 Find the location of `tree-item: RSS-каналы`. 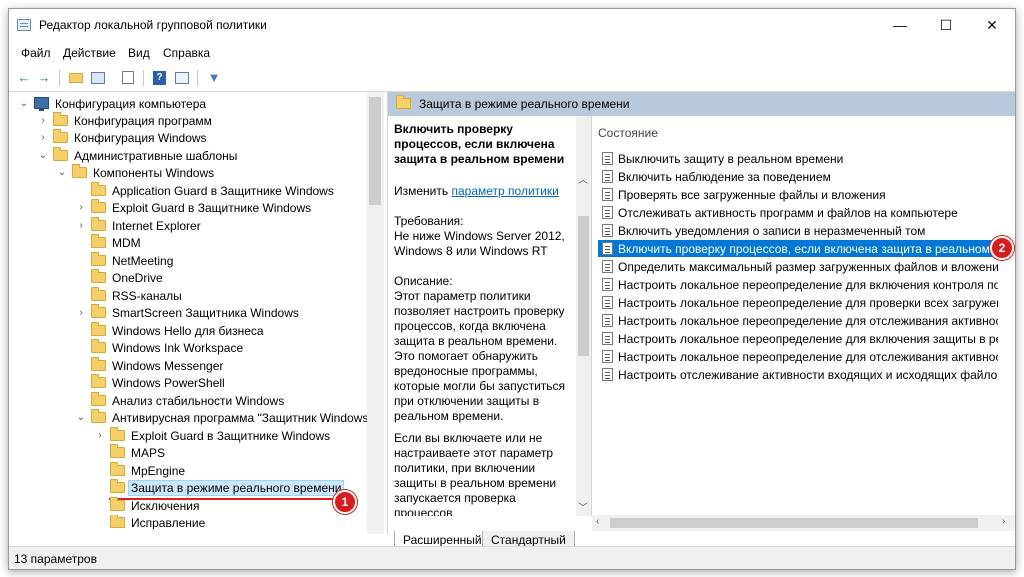

tree-item: RSS-каналы is located at coordinates (187, 296).